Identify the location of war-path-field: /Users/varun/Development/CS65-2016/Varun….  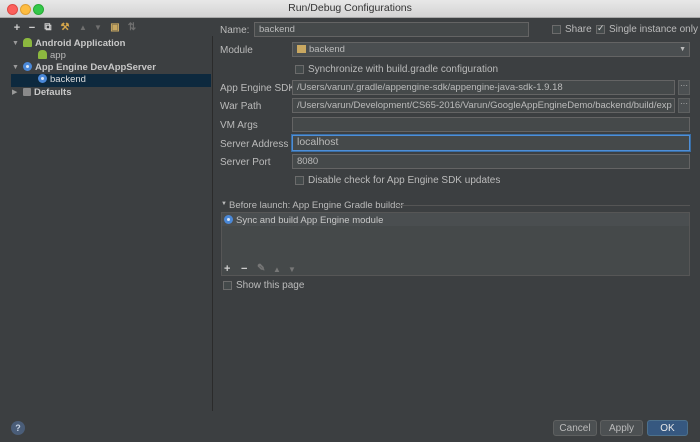
(483, 105).